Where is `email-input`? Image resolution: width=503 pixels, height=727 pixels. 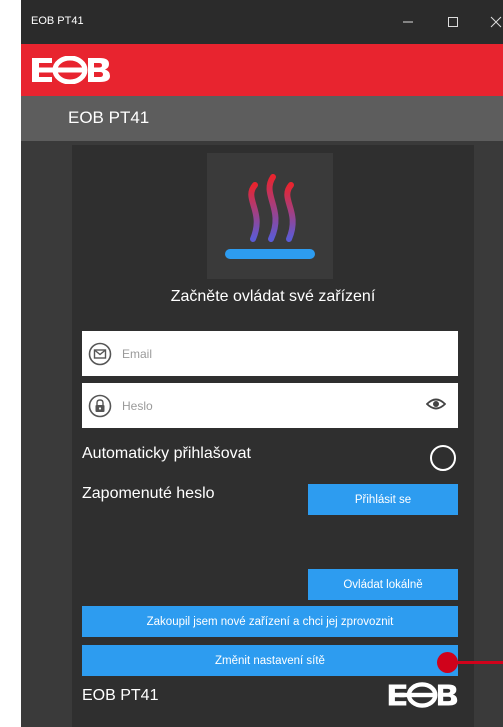
email-input is located at coordinates (272, 353).